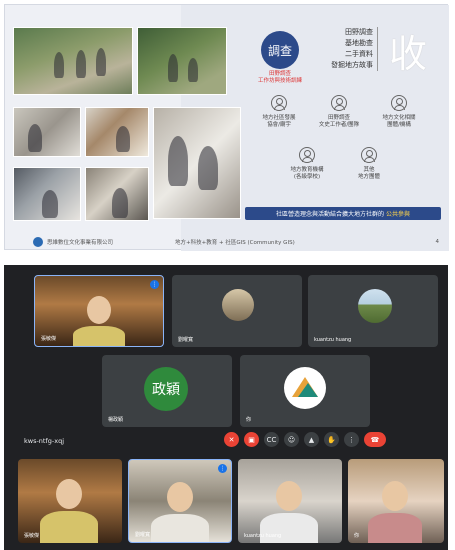 The width and height of the screenshot is (455, 550). What do you see at coordinates (437, 242) in the screenshot?
I see `page-number: 4` at bounding box center [437, 242].